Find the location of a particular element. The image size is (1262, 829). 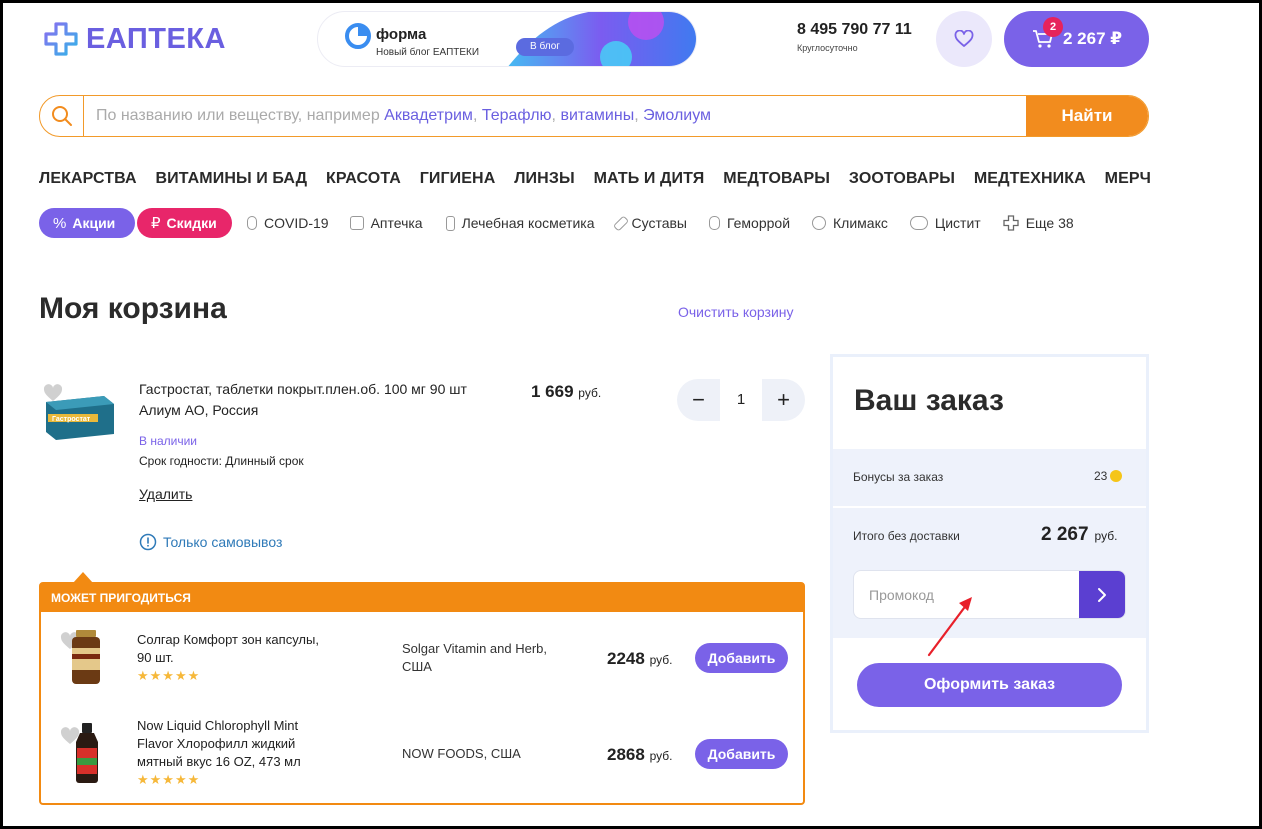

search-example-link: витамины is located at coordinates (597, 115).